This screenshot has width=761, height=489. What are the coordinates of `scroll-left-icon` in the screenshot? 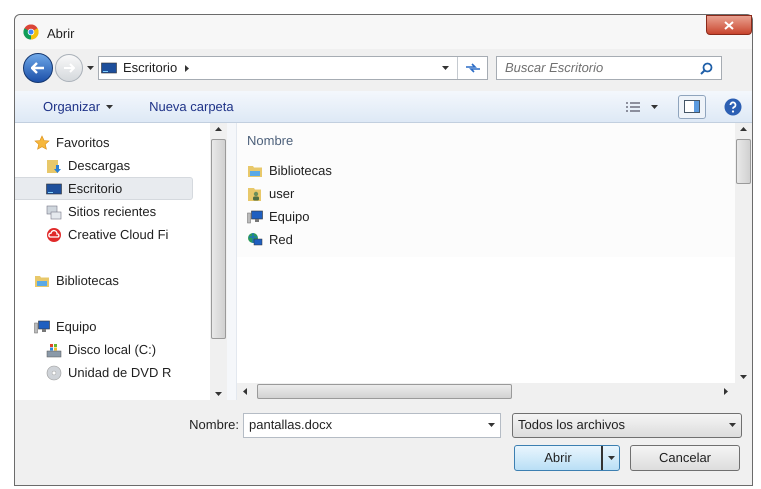 It's located at (245, 391).